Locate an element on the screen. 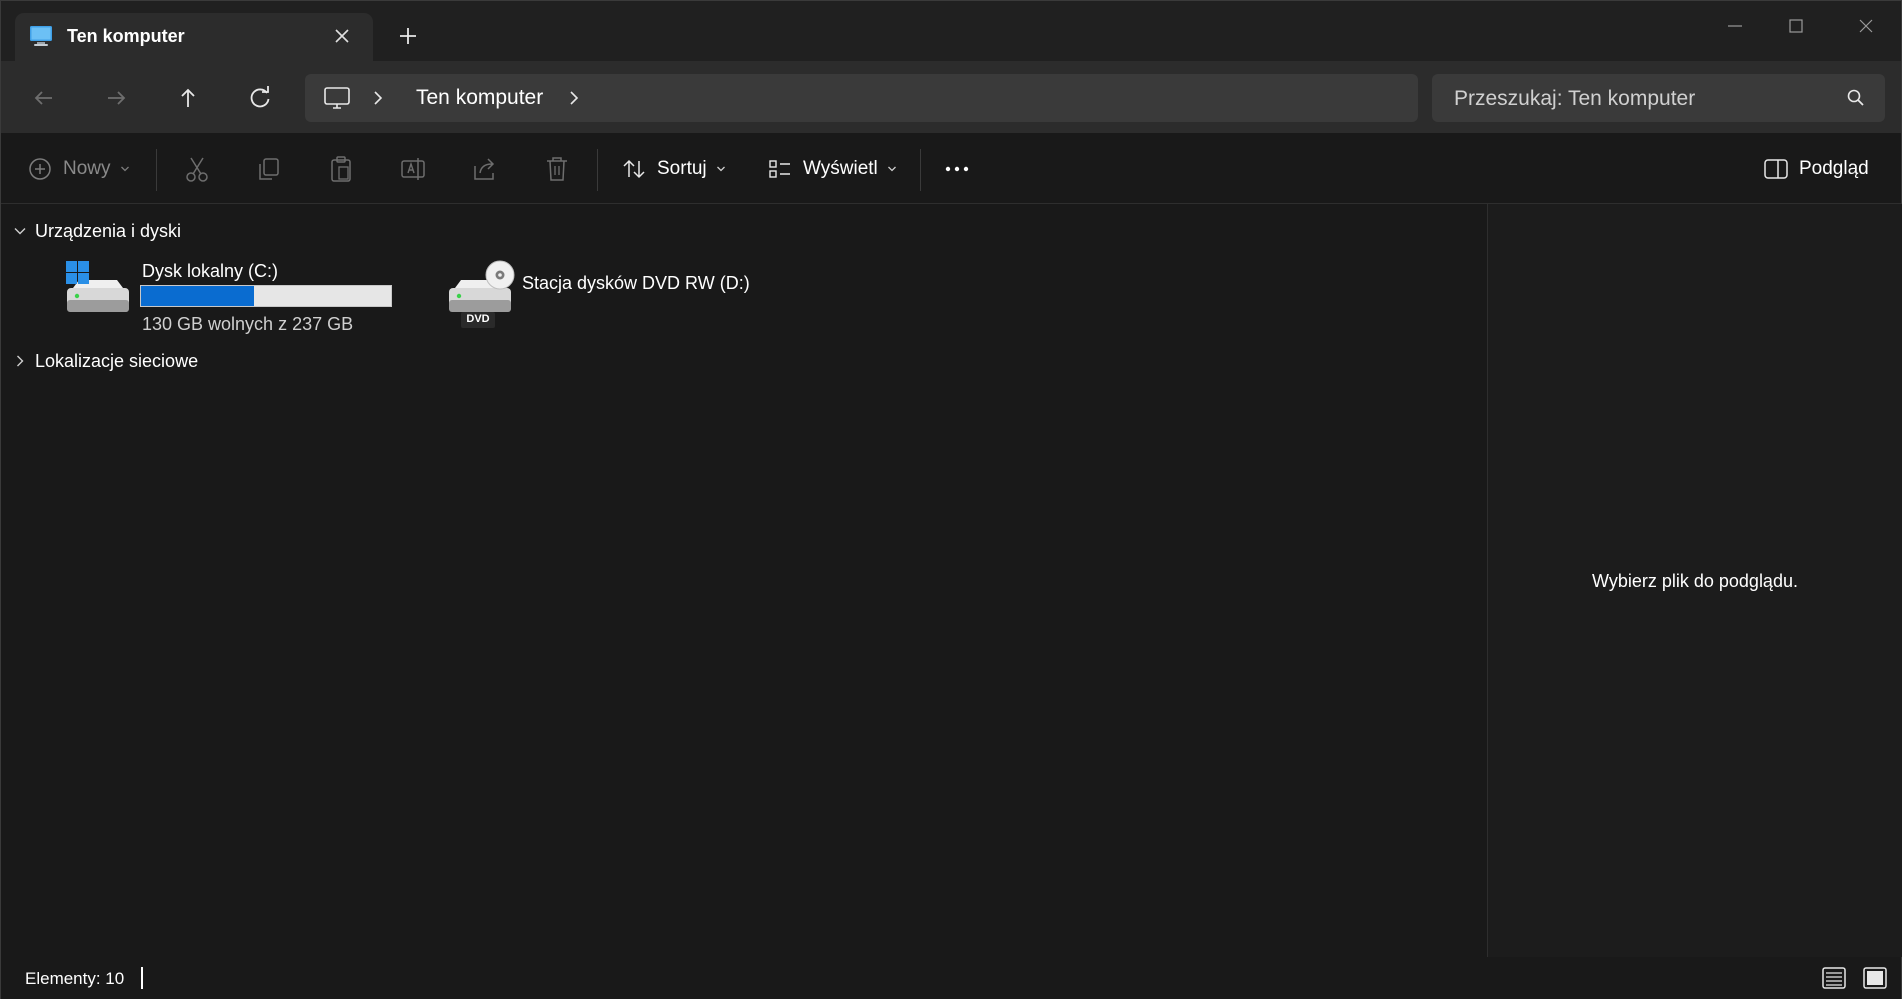 The image size is (1902, 999). view-label: Wyświetl is located at coordinates (840, 168).